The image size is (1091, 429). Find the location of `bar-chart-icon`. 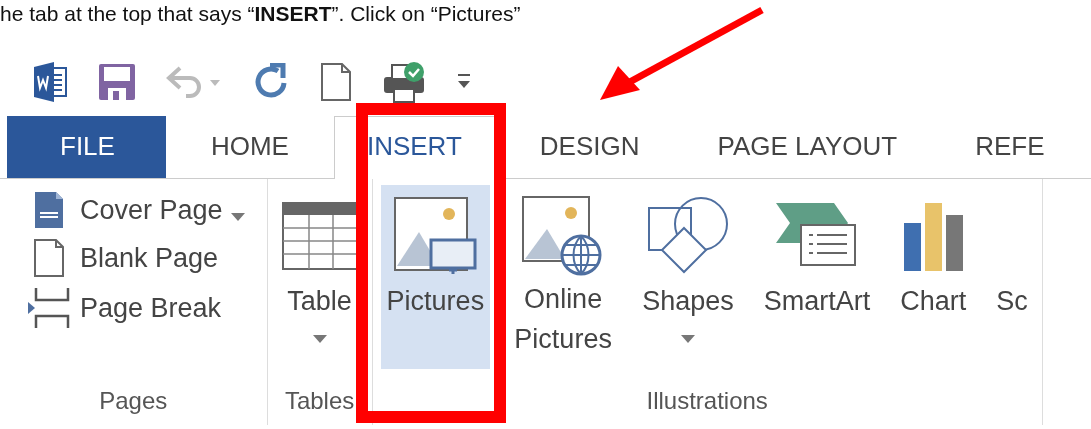

bar-chart-icon is located at coordinates (933, 237).